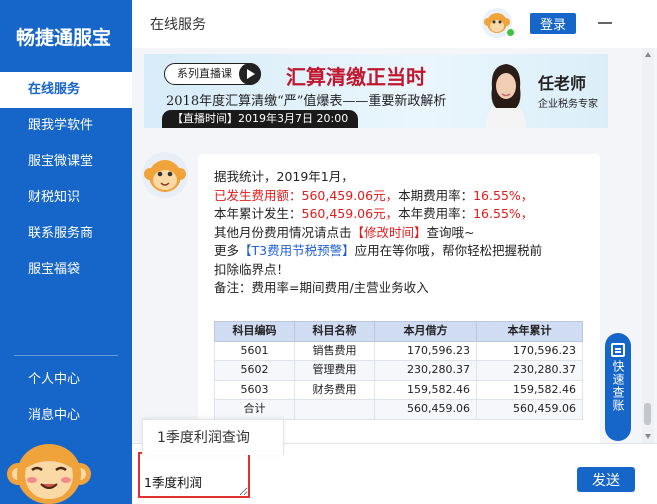  What do you see at coordinates (503, 195) in the screenshot?
I see `rate-value: 16.55%，` at bounding box center [503, 195].